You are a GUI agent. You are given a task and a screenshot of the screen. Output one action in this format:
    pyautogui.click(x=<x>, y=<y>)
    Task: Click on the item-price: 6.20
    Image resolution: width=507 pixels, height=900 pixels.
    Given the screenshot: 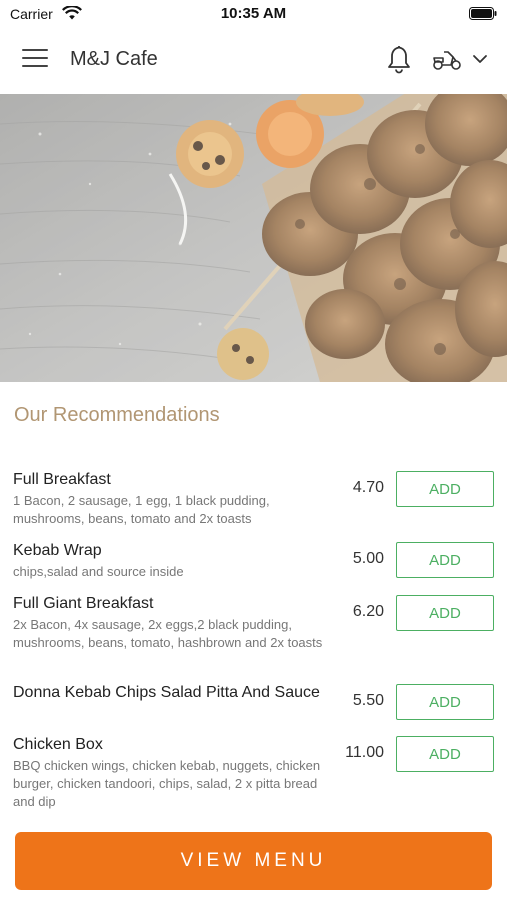 What is the action you would take?
    pyautogui.click(x=368, y=611)
    